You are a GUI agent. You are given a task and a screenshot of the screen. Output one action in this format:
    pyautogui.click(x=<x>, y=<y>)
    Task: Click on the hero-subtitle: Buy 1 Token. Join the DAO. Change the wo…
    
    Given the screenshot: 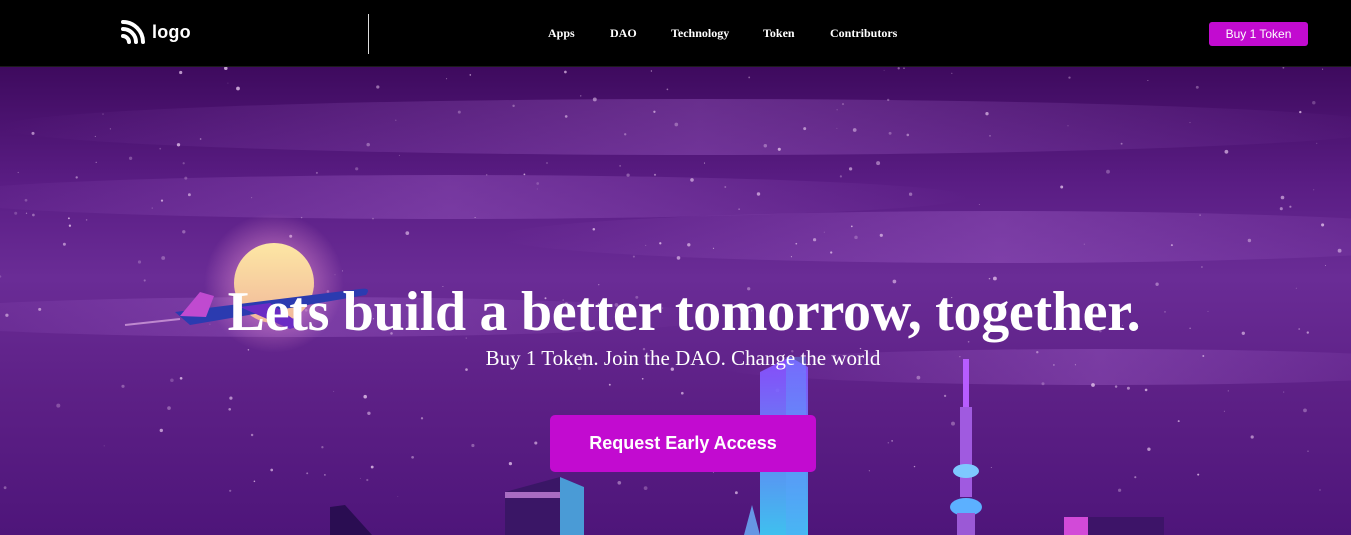 What is the action you would take?
    pyautogui.click(x=683, y=358)
    